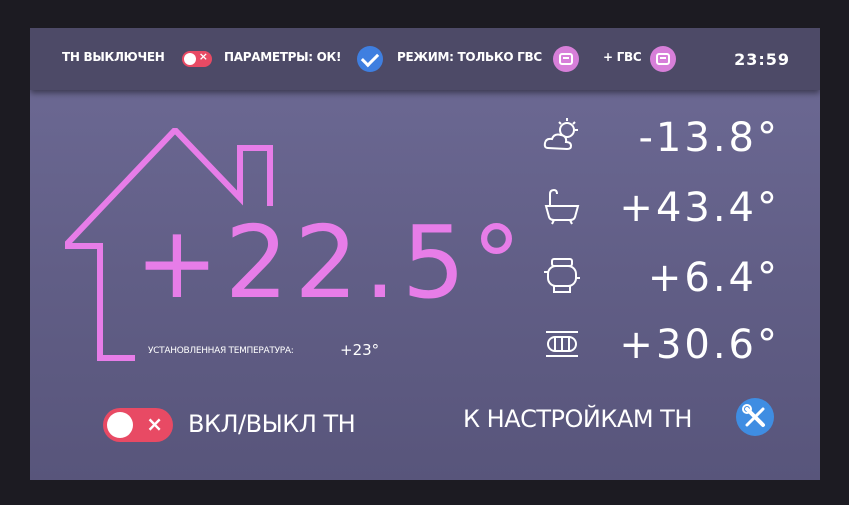 Image resolution: width=849 pixels, height=505 pixels. What do you see at coordinates (120, 425) in the screenshot?
I see `toggle-knob` at bounding box center [120, 425].